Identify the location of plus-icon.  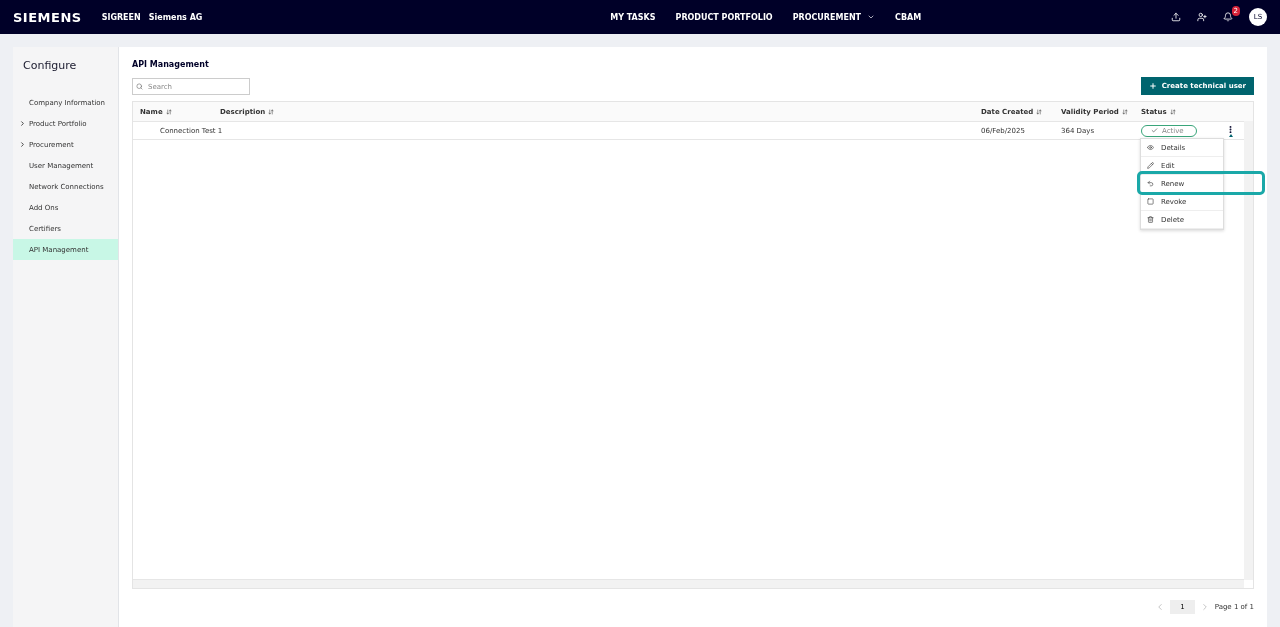
(1152, 86).